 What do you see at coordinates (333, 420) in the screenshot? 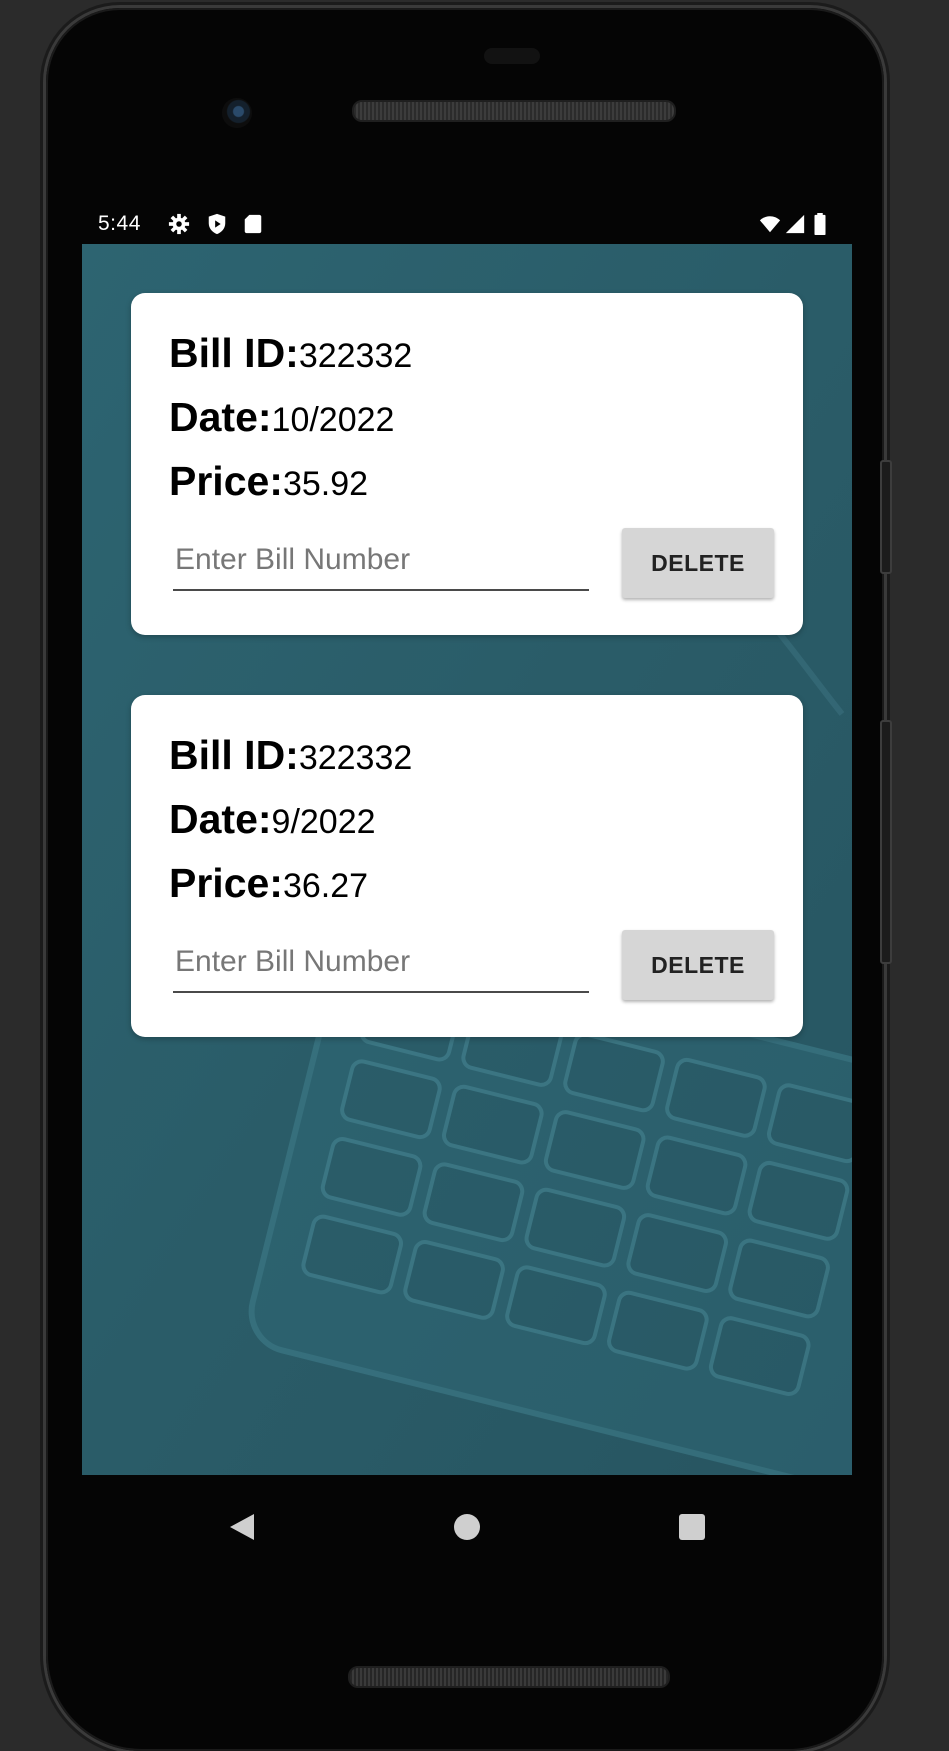
I see `bill-date-value: 10/2022` at bounding box center [333, 420].